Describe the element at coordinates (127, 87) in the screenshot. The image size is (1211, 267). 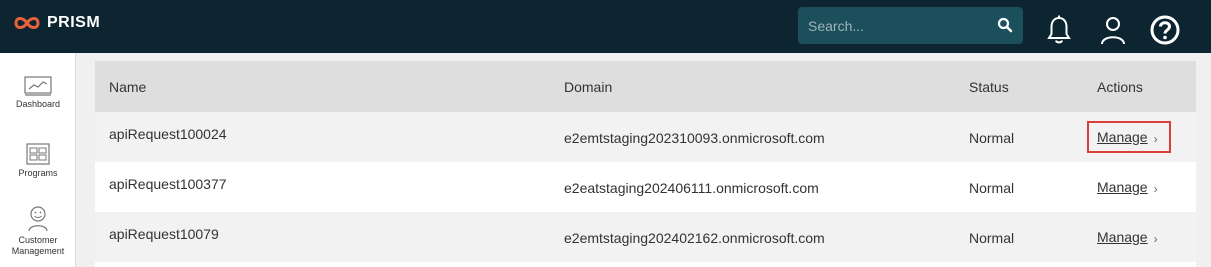
I see `column-header-name: Name` at that location.